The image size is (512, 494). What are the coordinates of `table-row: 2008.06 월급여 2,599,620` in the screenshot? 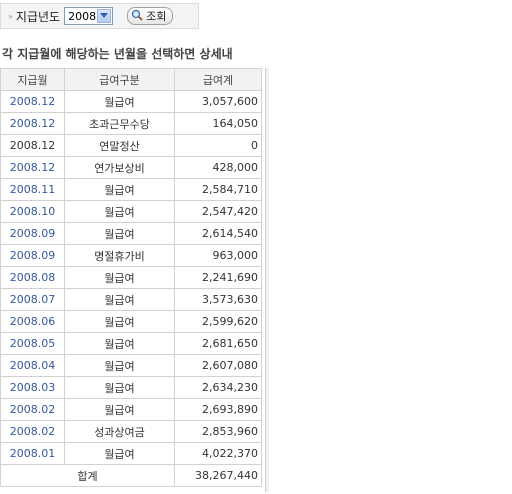 It's located at (131, 321).